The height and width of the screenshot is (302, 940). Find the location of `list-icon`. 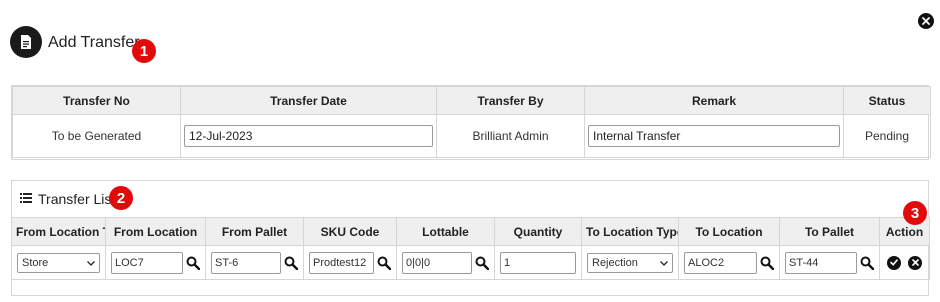

list-icon is located at coordinates (26, 199).